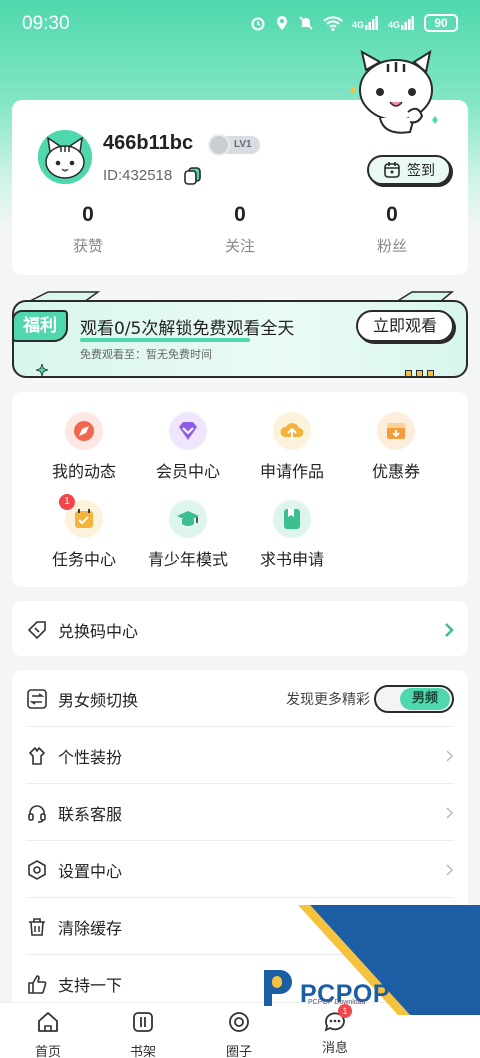  I want to click on switch-icon, so click(37, 698).